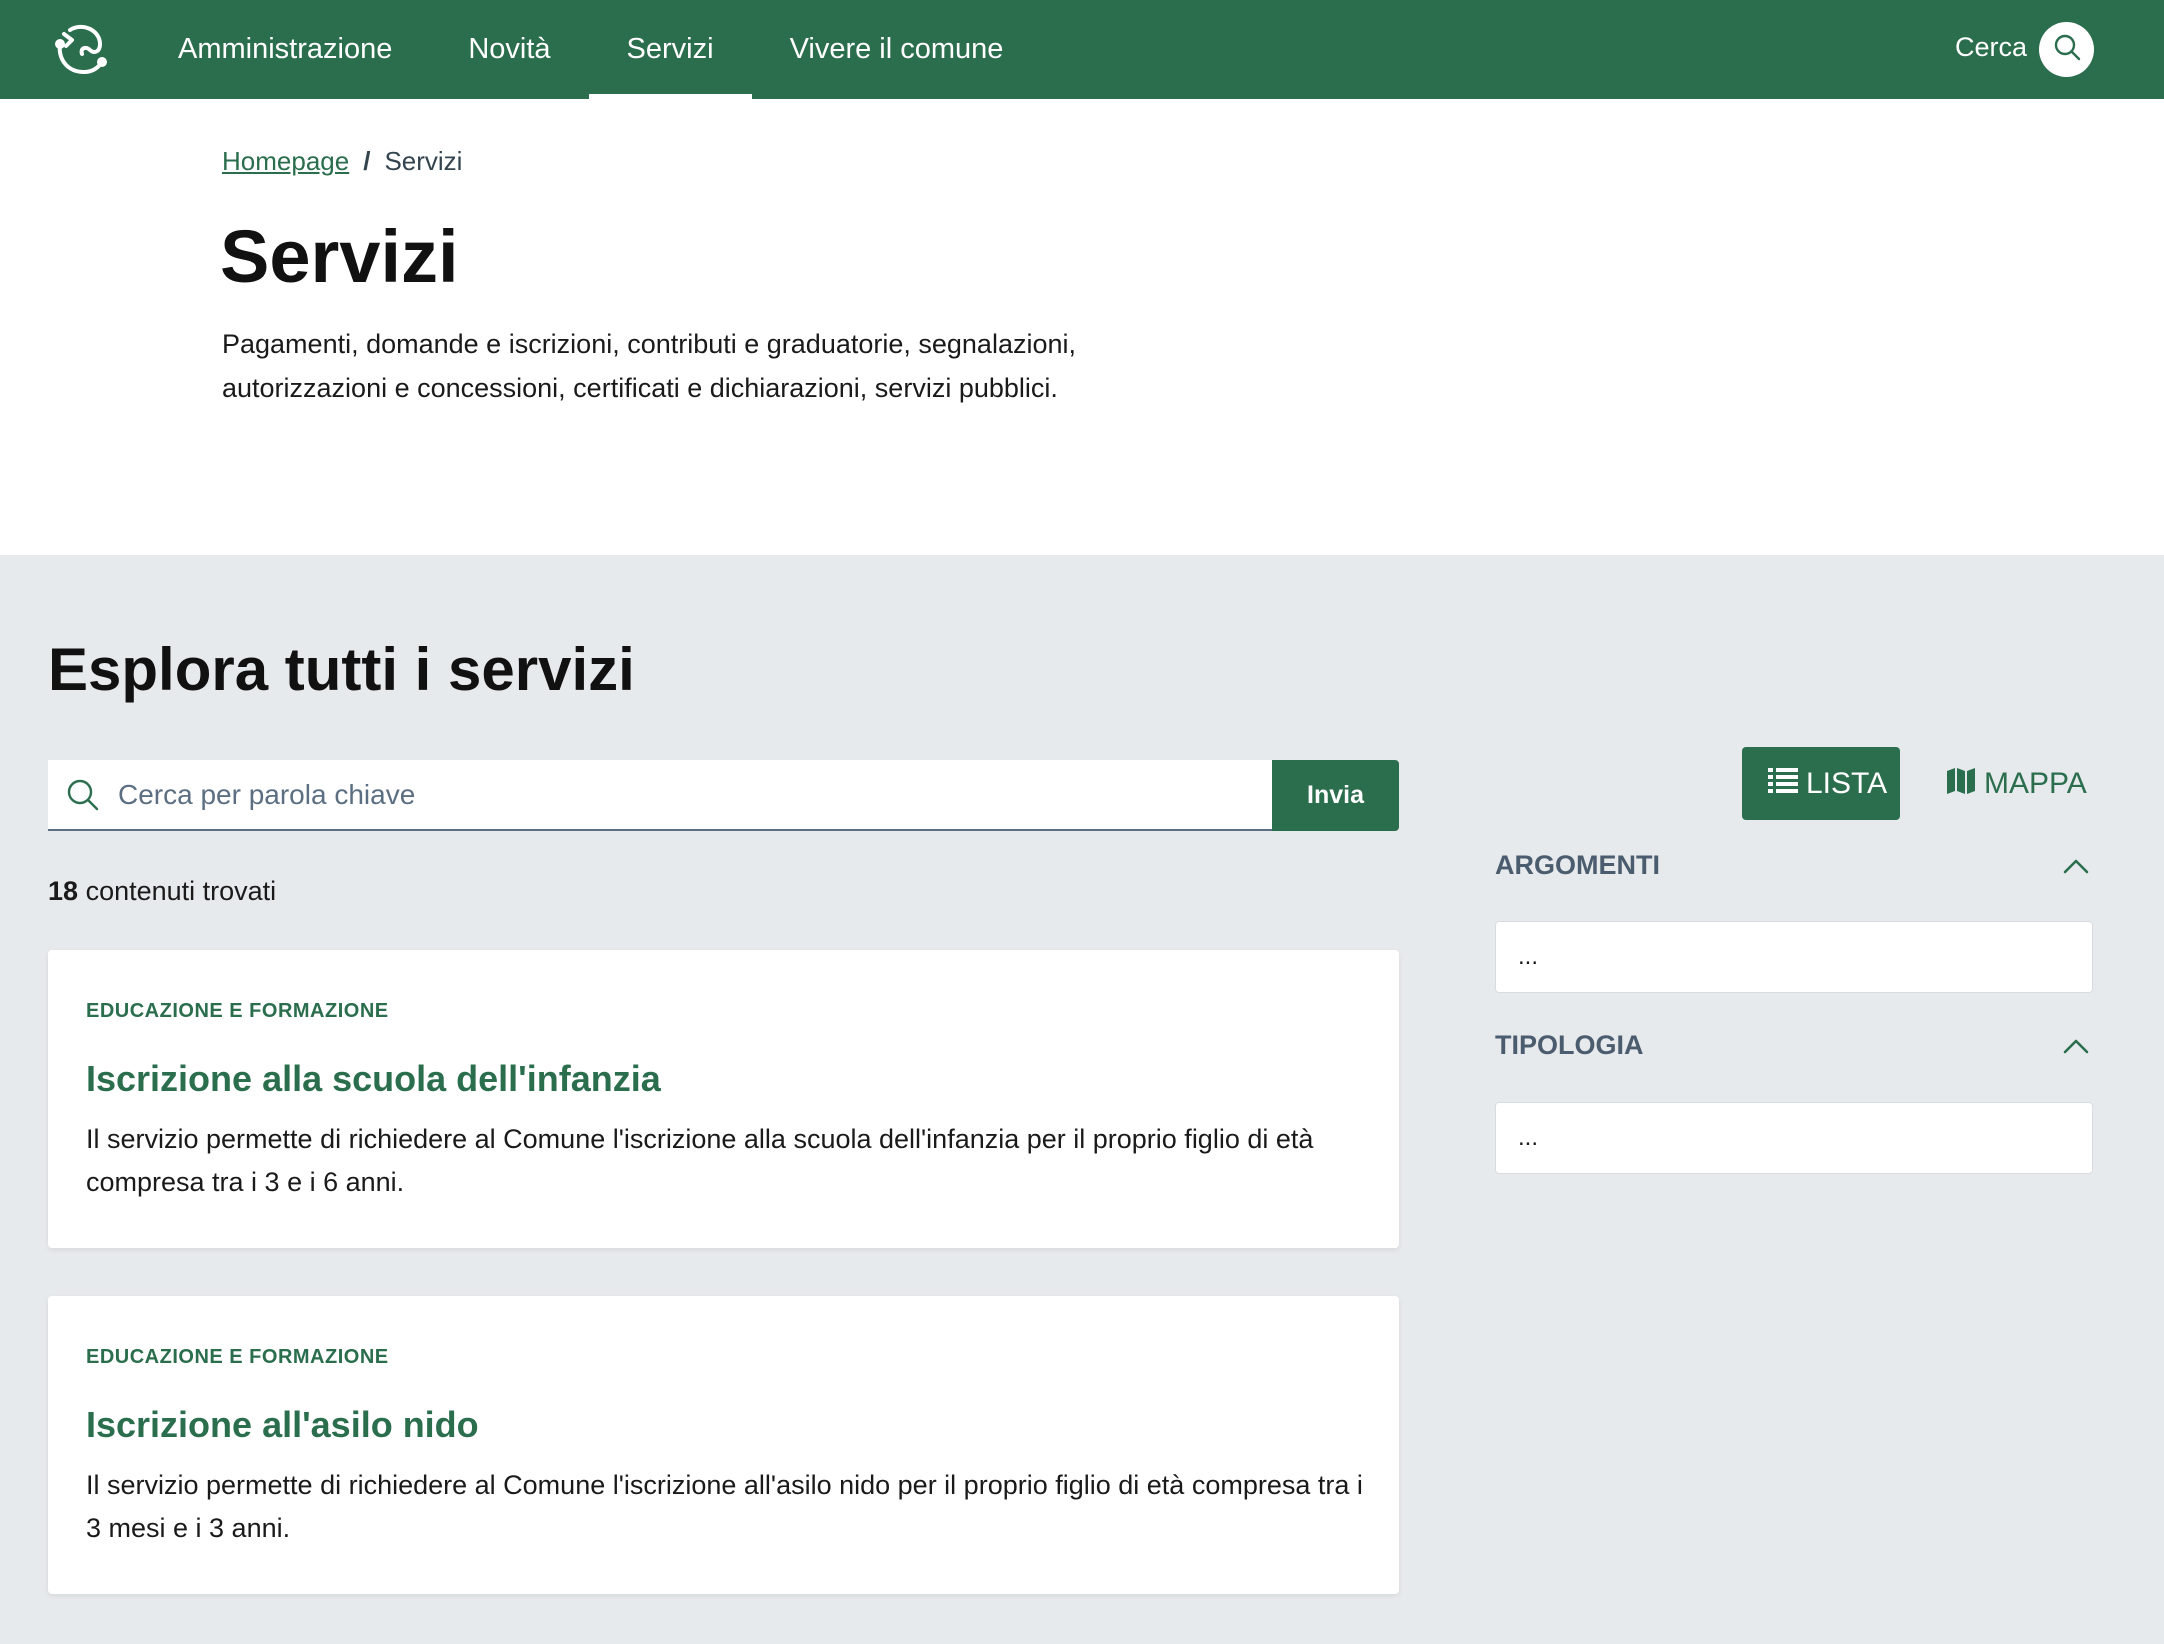 The width and height of the screenshot is (2164, 1644). Describe the element at coordinates (509, 49) in the screenshot. I see `nav-item-novita: Novità` at that location.